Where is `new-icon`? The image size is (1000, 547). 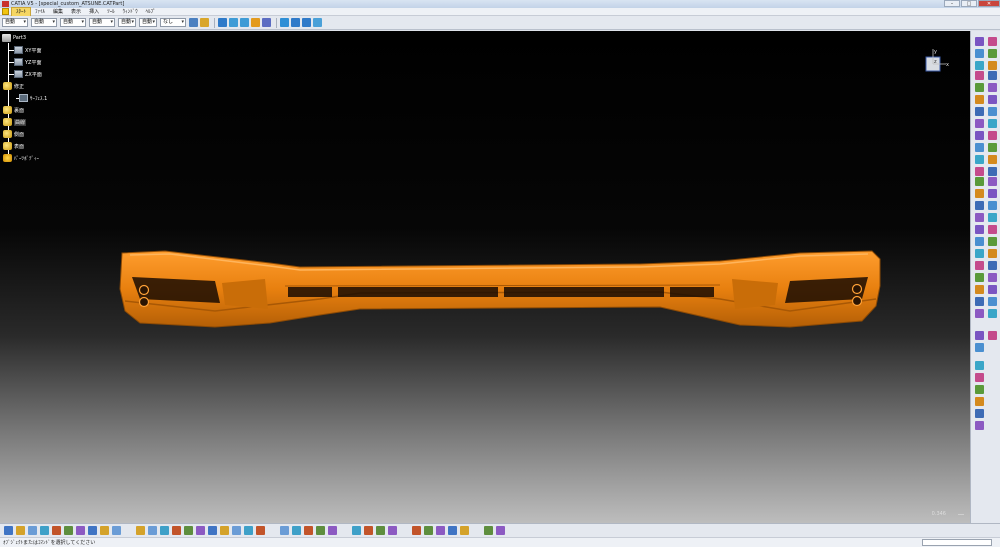
new-icon is located at coordinates (8, 530).